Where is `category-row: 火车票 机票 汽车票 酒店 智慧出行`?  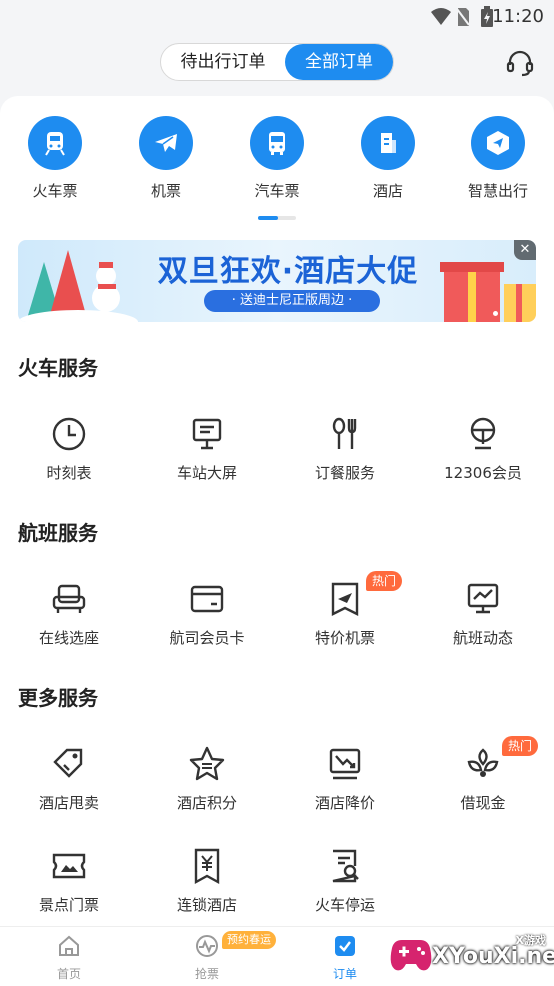
category-row: 火车票 机票 汽车票 酒店 智慧出行 is located at coordinates (277, 161).